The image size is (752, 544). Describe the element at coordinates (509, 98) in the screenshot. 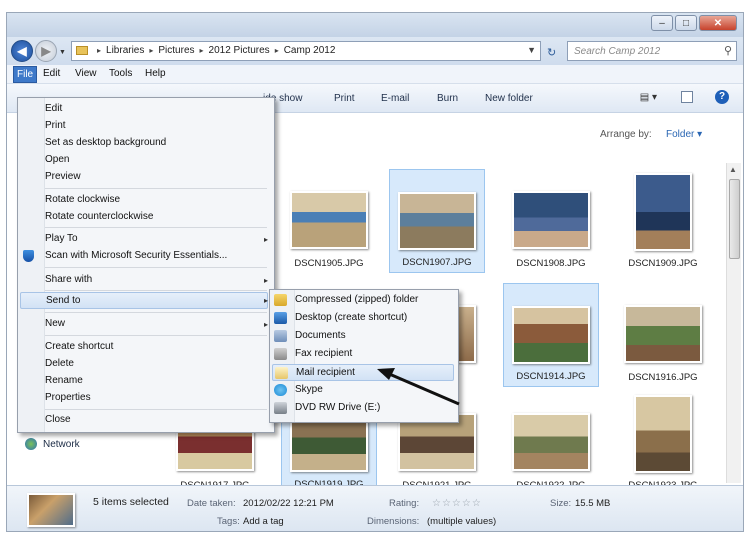

I see `new-folder-button: New folder` at that location.